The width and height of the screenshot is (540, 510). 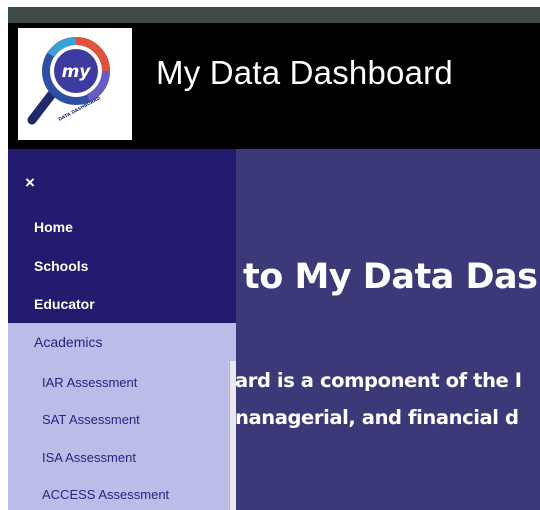 I want to click on magnifier-logo-icon: my DATA DASHBOARD, so click(x=68, y=81).